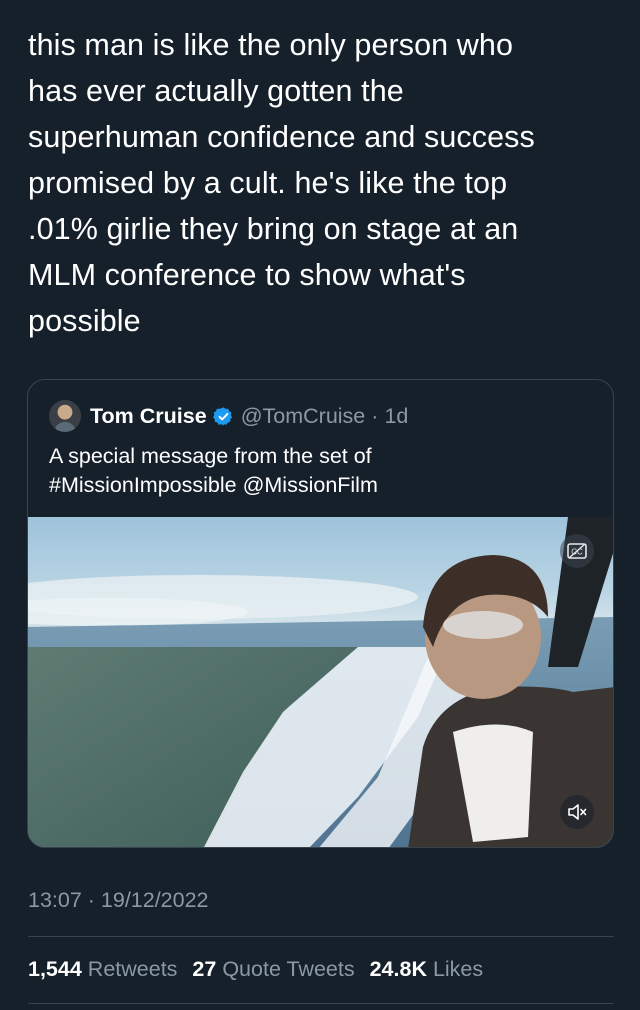  What do you see at coordinates (65, 416) in the screenshot?
I see `avatar` at bounding box center [65, 416].